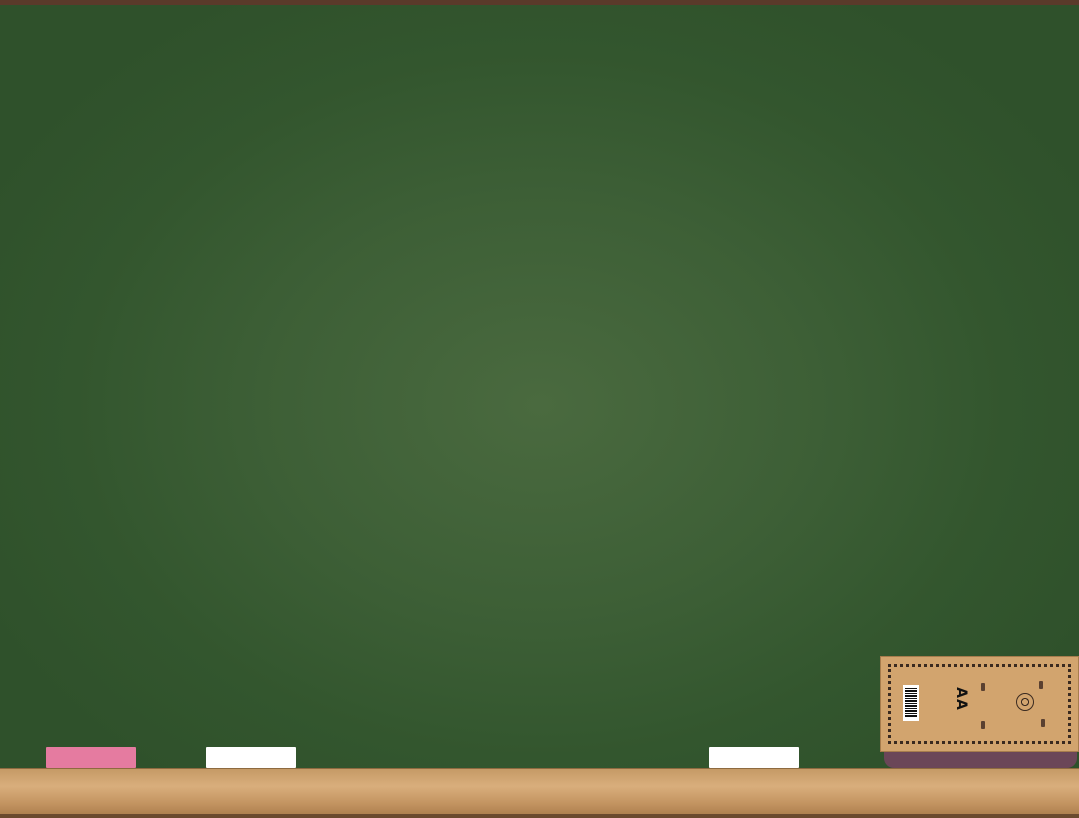 The image size is (1079, 818). I want to click on chalkboard-eraser: AA, so click(979, 704).